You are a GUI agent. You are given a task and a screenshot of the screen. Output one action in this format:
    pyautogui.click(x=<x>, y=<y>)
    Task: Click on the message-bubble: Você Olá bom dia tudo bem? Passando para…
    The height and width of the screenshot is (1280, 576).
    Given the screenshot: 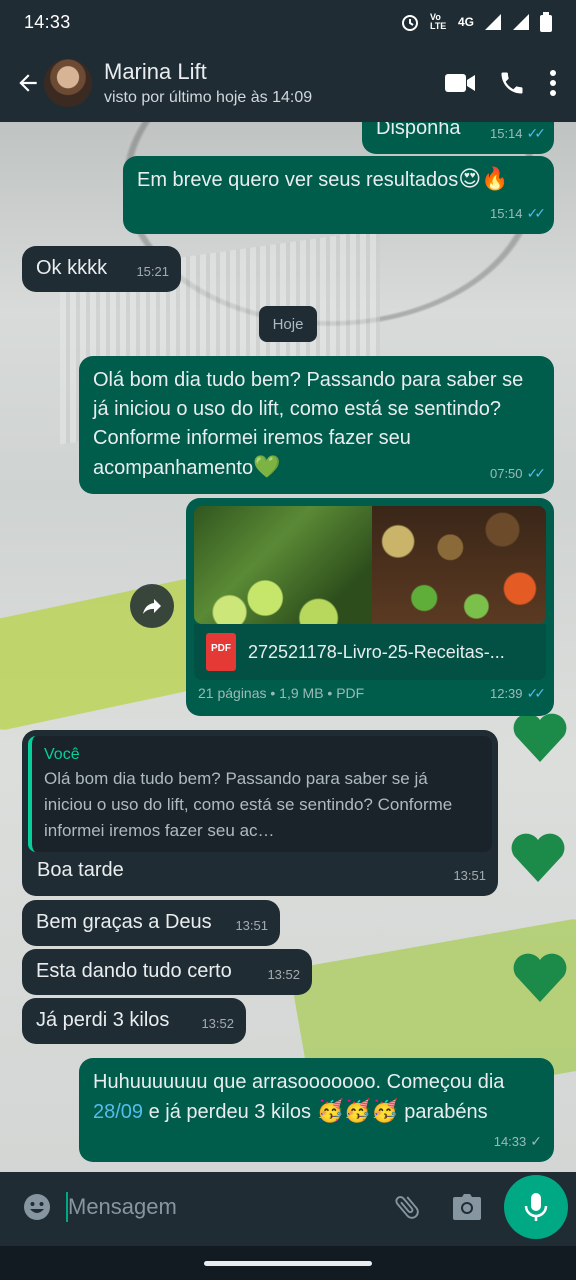 What is the action you would take?
    pyautogui.click(x=260, y=813)
    